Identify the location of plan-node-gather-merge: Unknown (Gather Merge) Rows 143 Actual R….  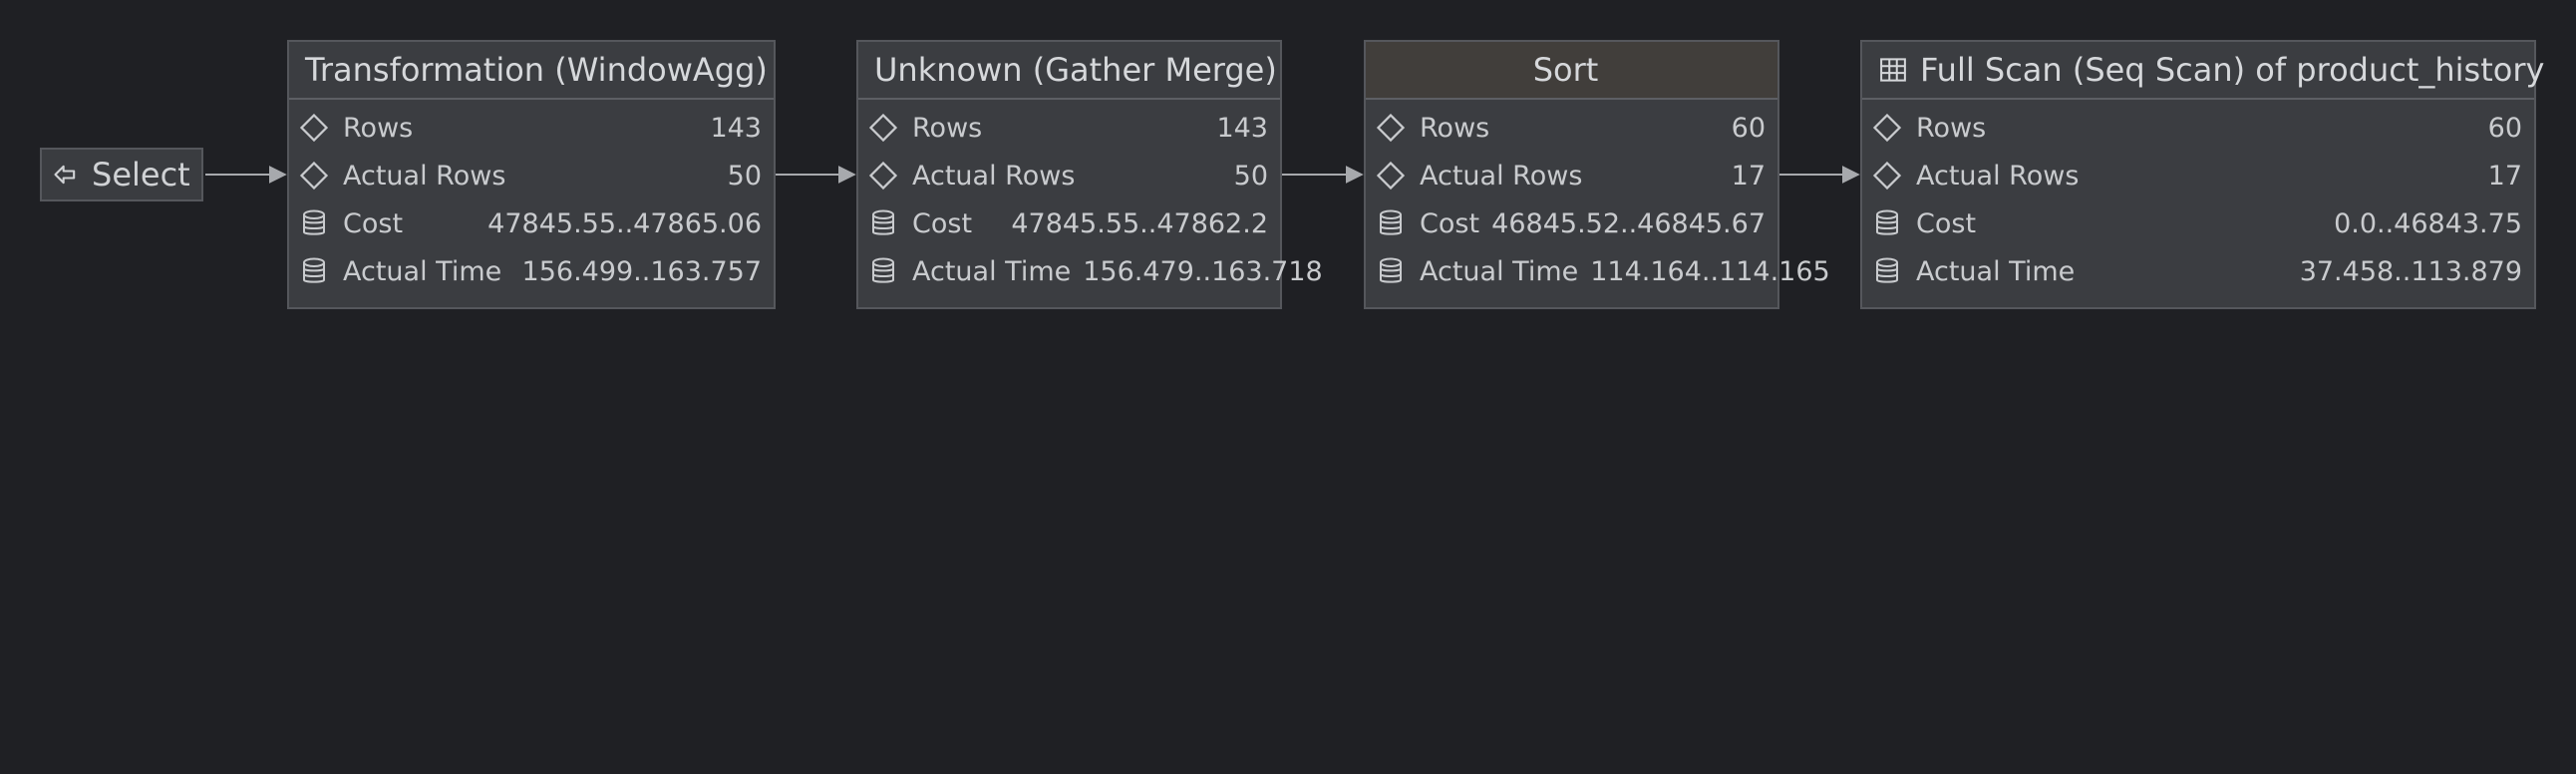
(1089, 174).